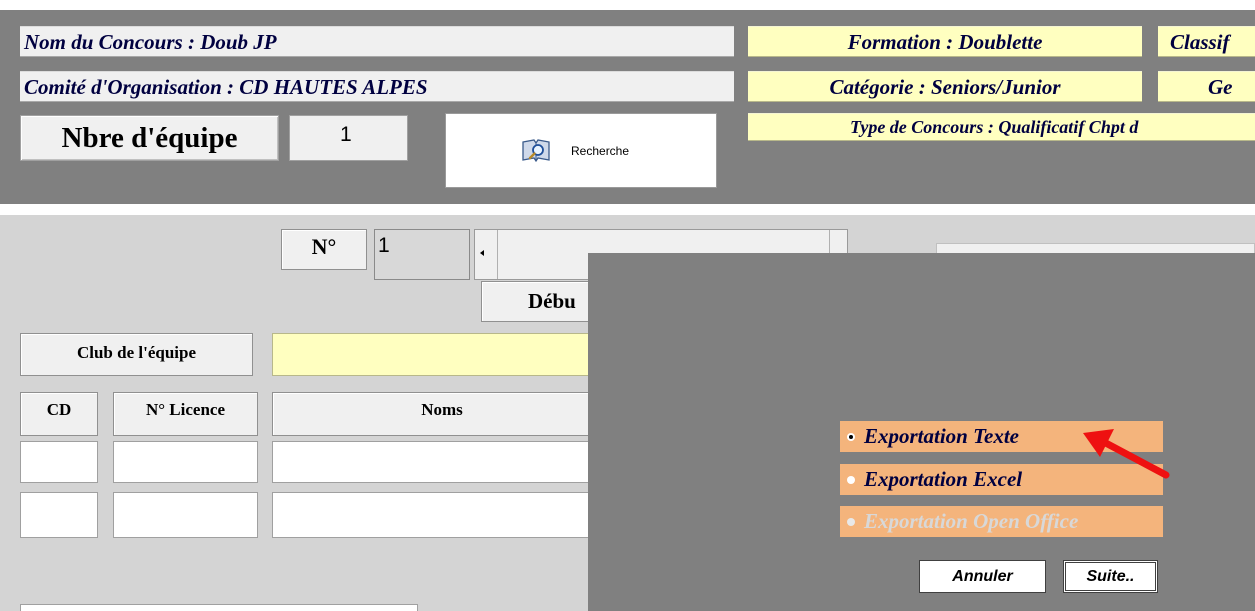 The width and height of the screenshot is (1255, 611). Describe the element at coordinates (442, 414) in the screenshot. I see `col-header-noms: Noms` at that location.